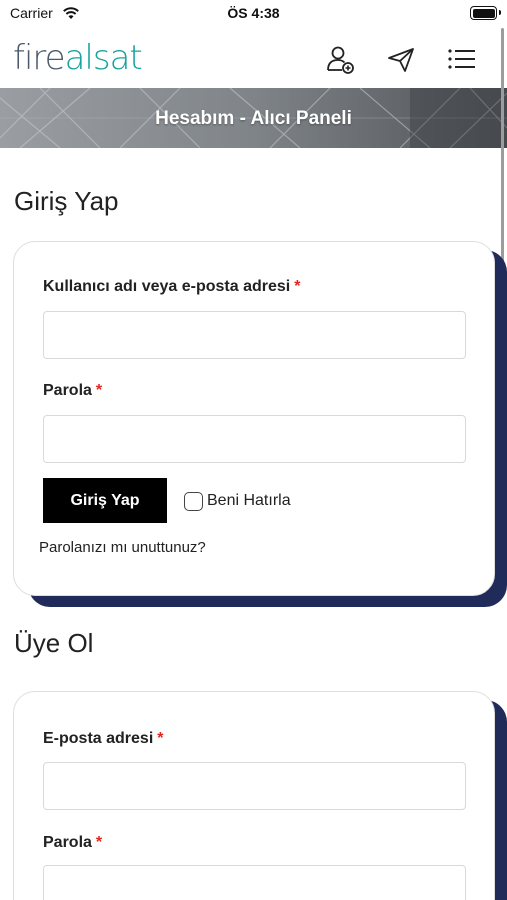  Describe the element at coordinates (249, 501) in the screenshot. I see `remember-me-label: Beni Hatırla` at that location.